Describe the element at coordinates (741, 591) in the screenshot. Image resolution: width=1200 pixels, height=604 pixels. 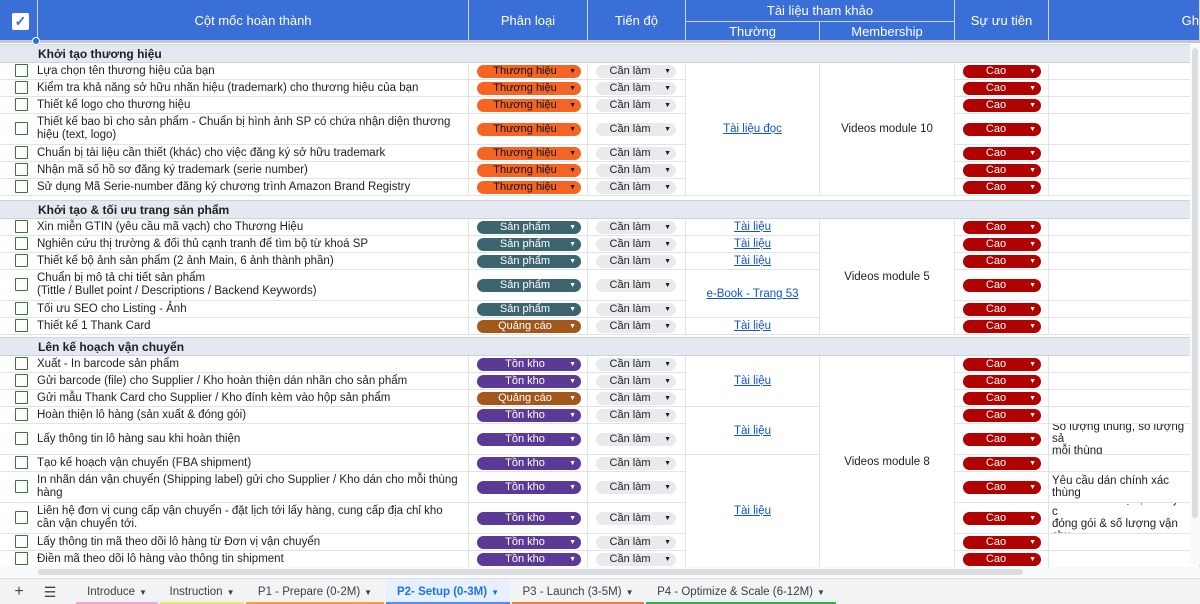
I see `sheet-tab: P4 - Optimize & Scale (6-12M) ▼` at that location.